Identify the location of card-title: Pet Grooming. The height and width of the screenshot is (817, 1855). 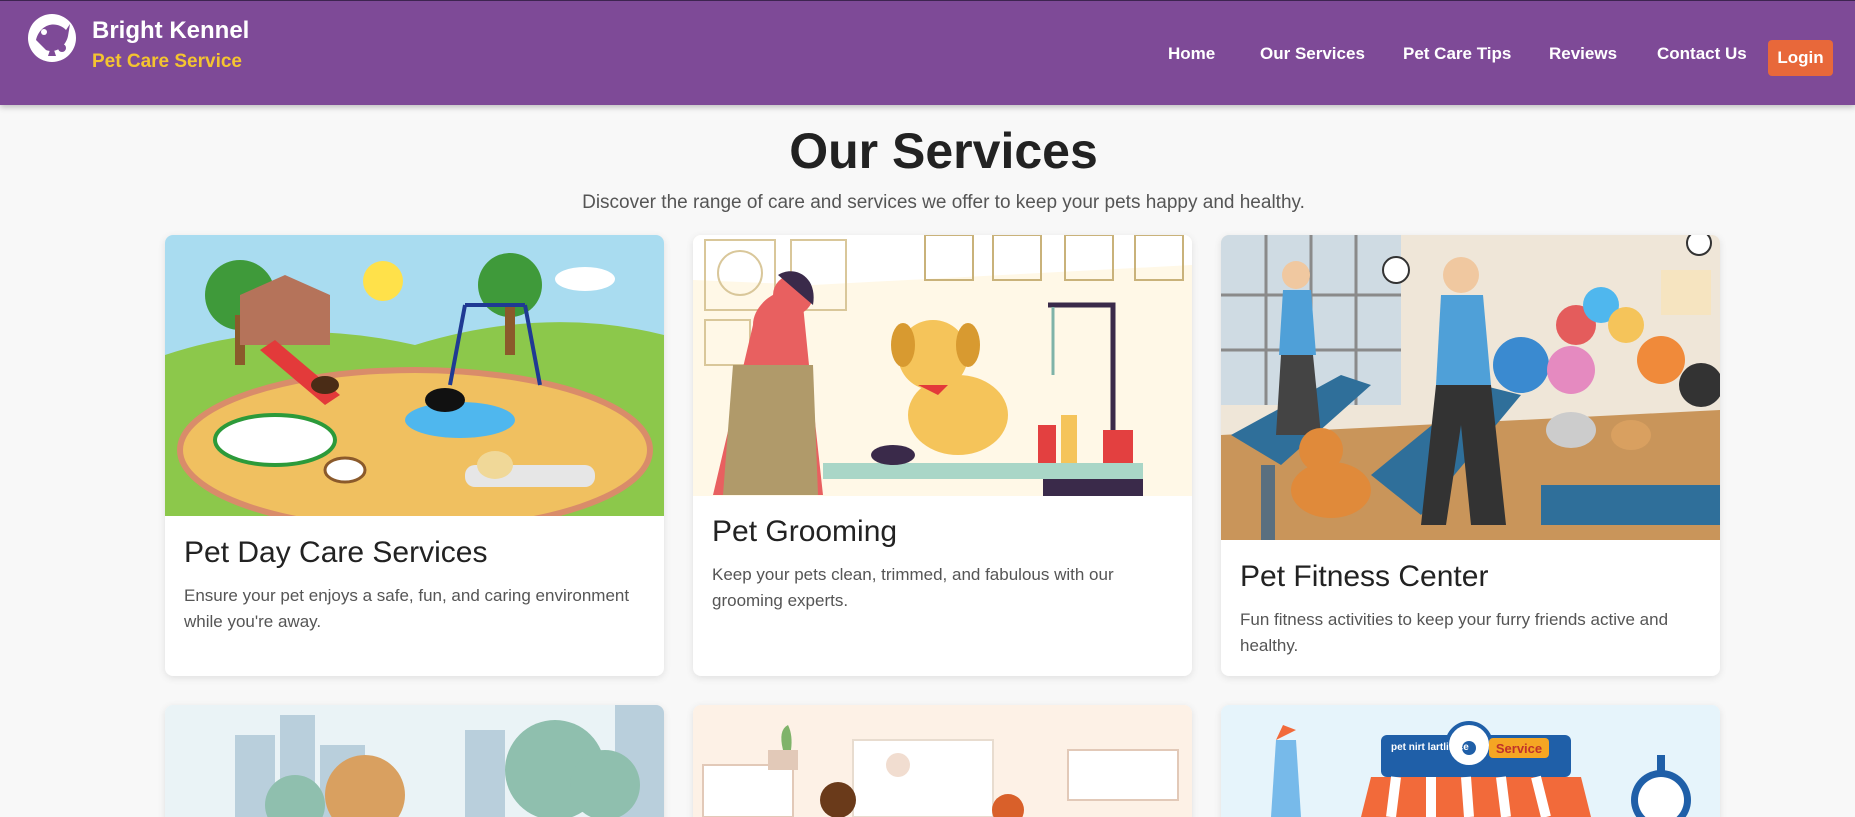
(805, 531).